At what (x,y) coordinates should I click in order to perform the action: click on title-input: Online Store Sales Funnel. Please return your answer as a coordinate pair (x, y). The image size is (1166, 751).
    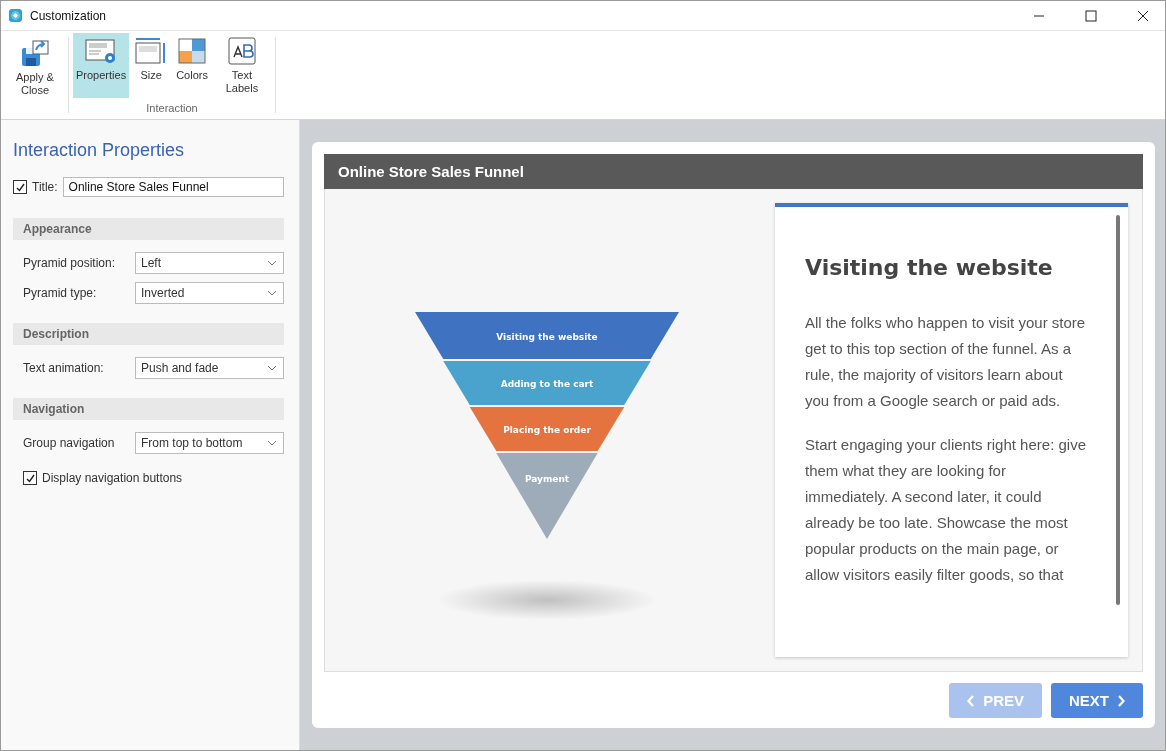
    Looking at the image, I should click on (173, 187).